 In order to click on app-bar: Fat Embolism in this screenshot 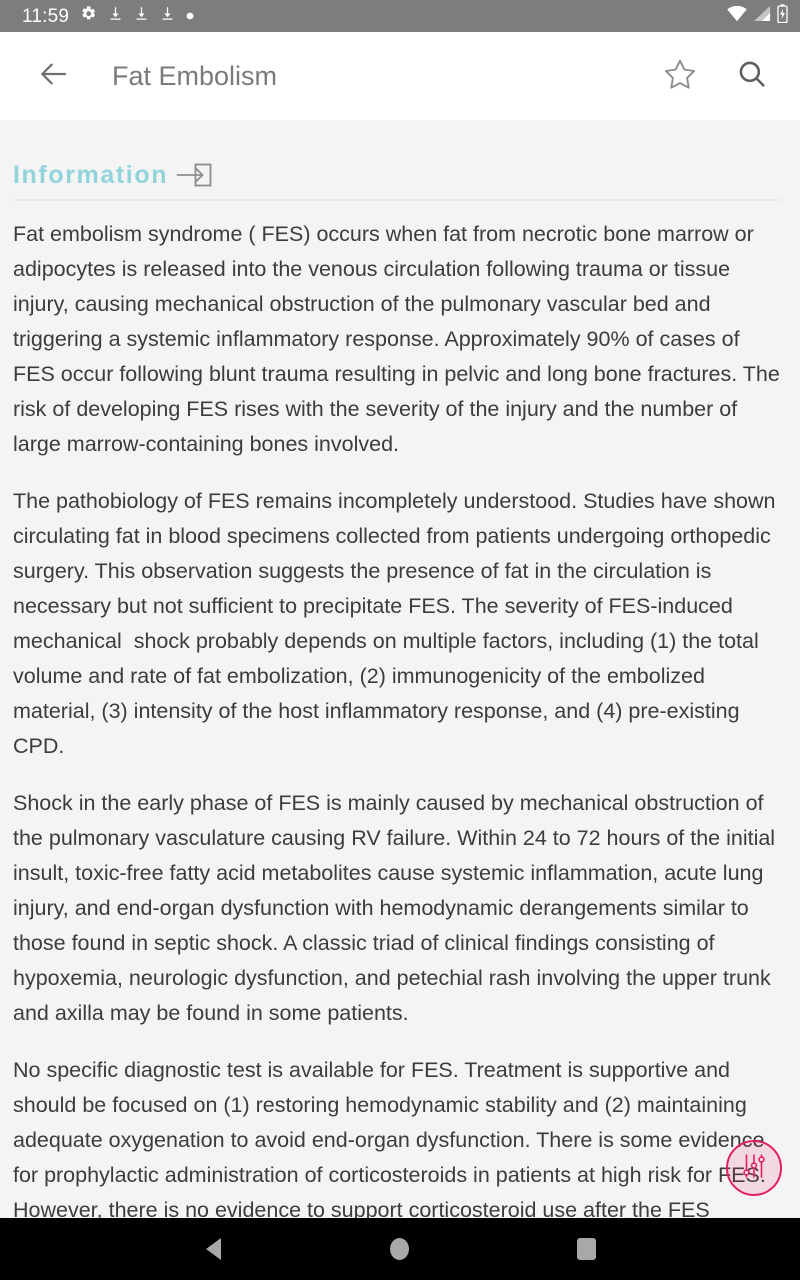, I will do `click(400, 76)`.